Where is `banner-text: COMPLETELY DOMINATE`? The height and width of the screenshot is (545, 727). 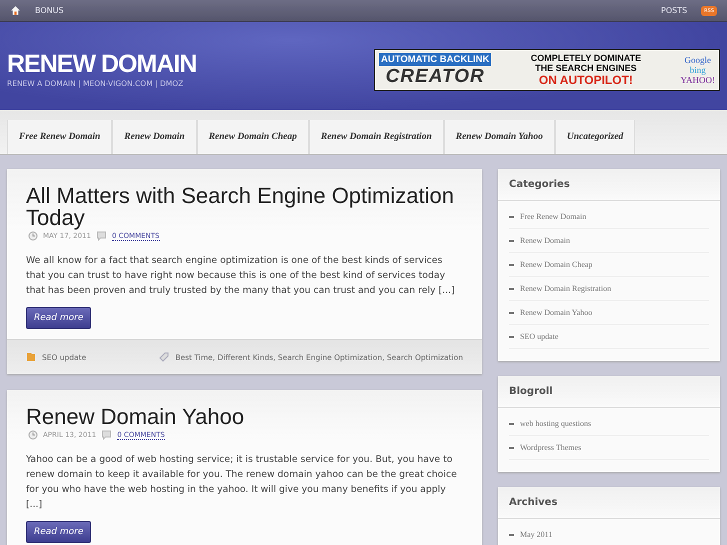
banner-text: COMPLETELY DOMINATE is located at coordinates (586, 58).